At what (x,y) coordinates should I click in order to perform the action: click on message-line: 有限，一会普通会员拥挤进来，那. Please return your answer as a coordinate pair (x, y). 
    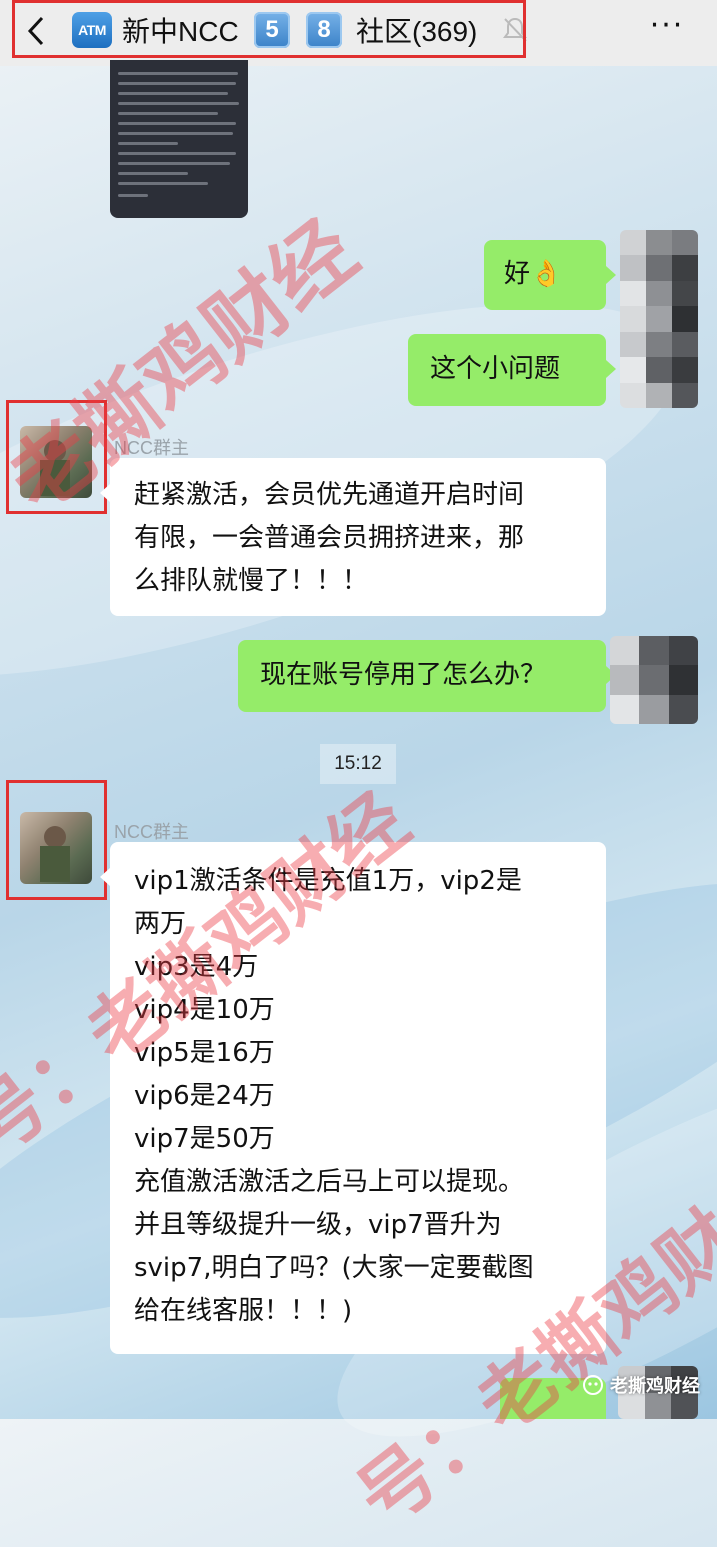
    Looking at the image, I should click on (329, 538).